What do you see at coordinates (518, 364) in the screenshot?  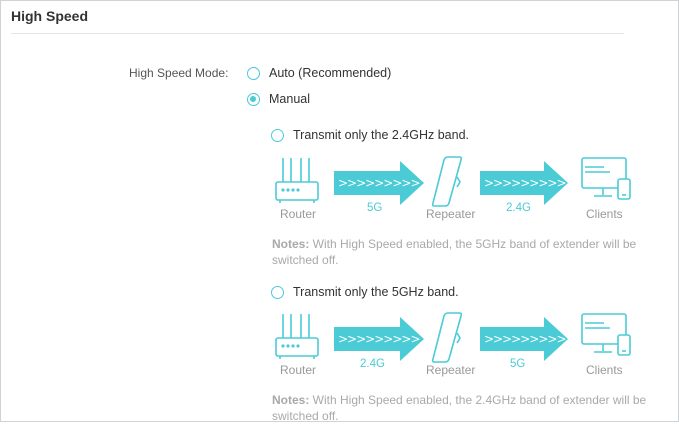 I see `band-out-label: 5G` at bounding box center [518, 364].